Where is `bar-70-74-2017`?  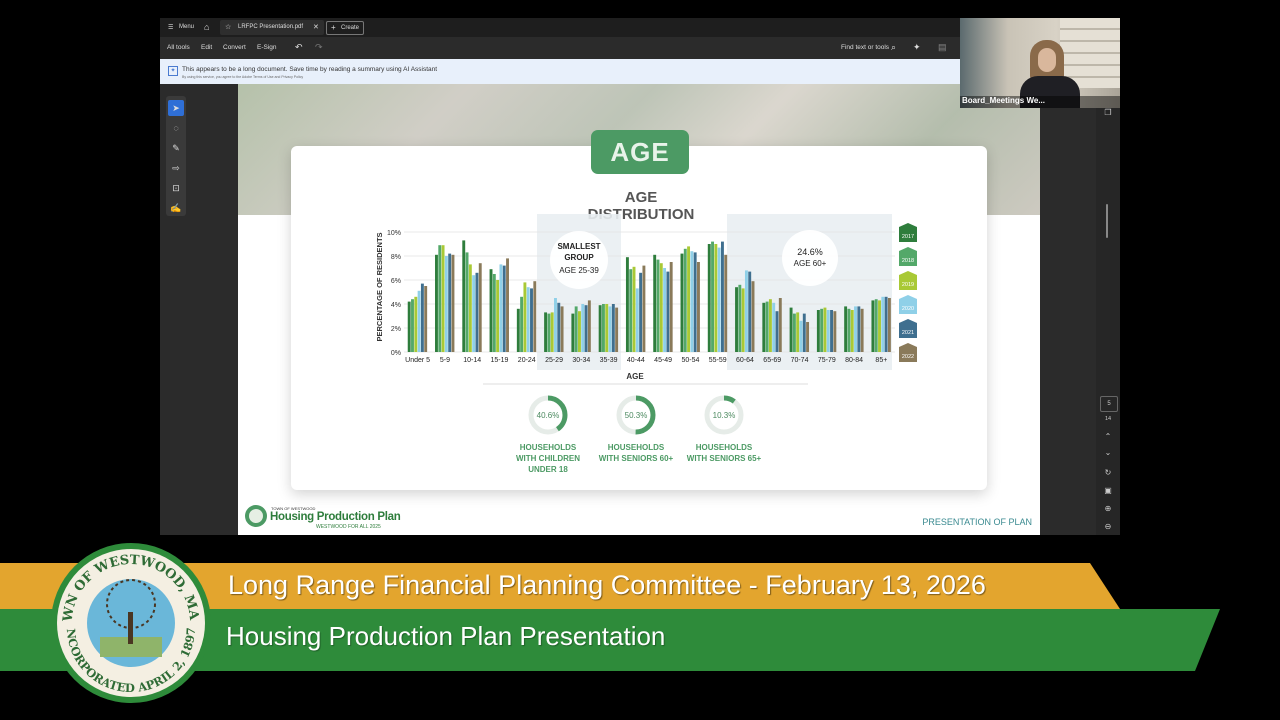 bar-70-74-2017 is located at coordinates (791, 329).